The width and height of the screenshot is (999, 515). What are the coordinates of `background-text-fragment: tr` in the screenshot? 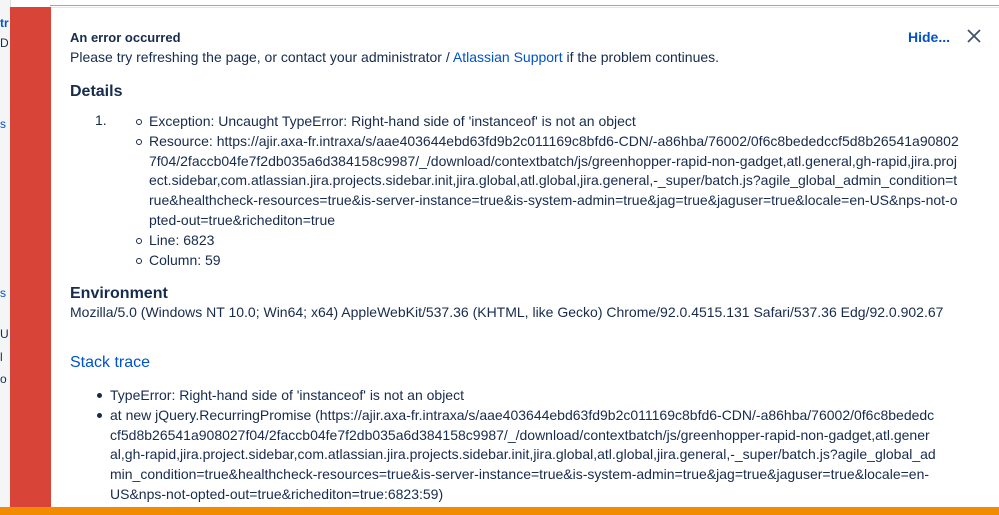 It's located at (4, 23).